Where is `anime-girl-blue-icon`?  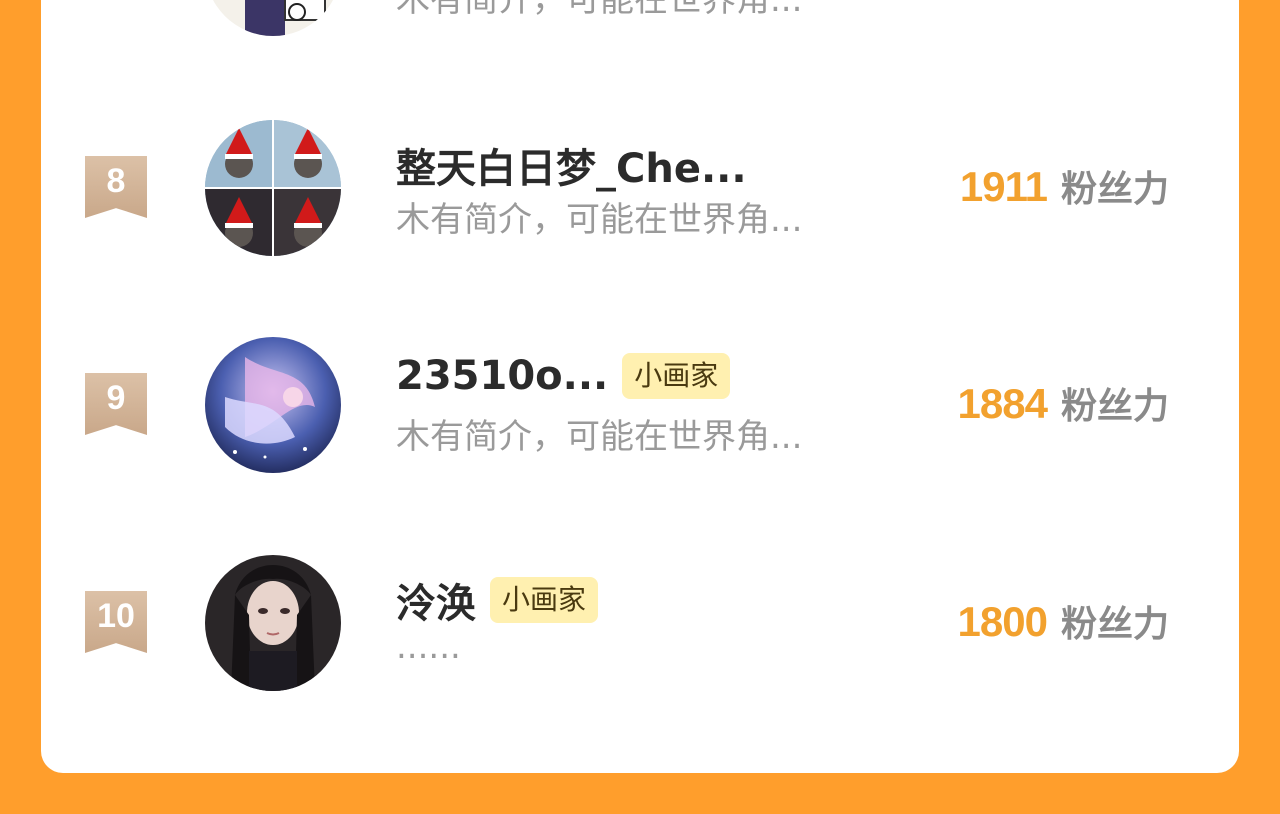 anime-girl-blue-icon is located at coordinates (273, 405).